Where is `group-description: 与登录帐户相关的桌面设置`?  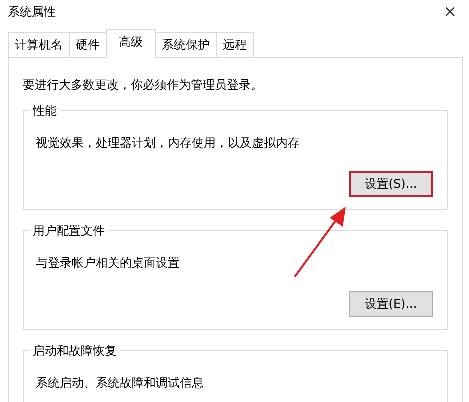
group-description: 与登录帐户相关的桌面设置 is located at coordinates (108, 263).